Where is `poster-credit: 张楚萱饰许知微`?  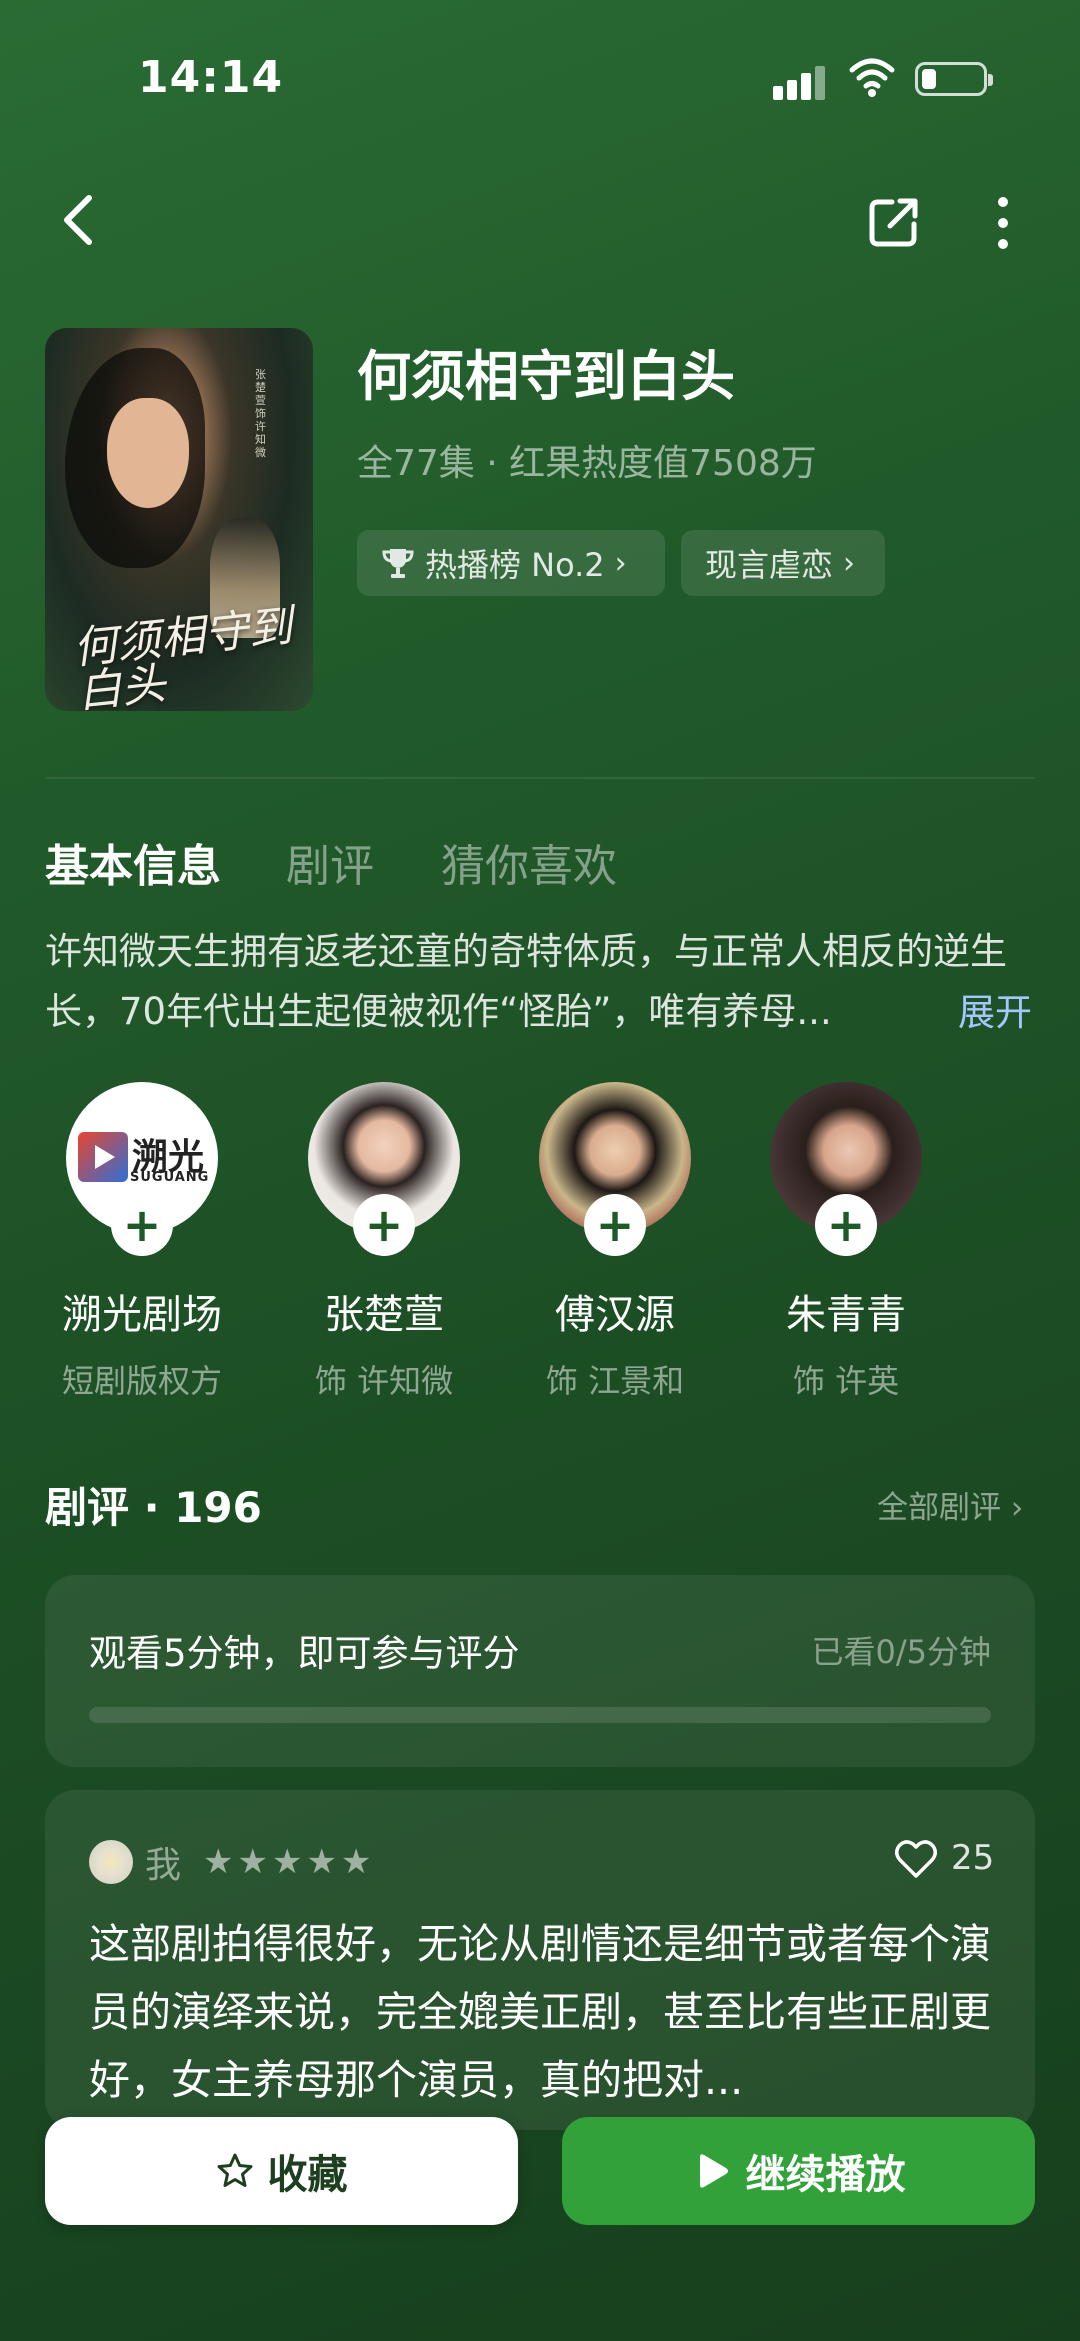 poster-credit: 张楚萱饰许知微 is located at coordinates (260, 413).